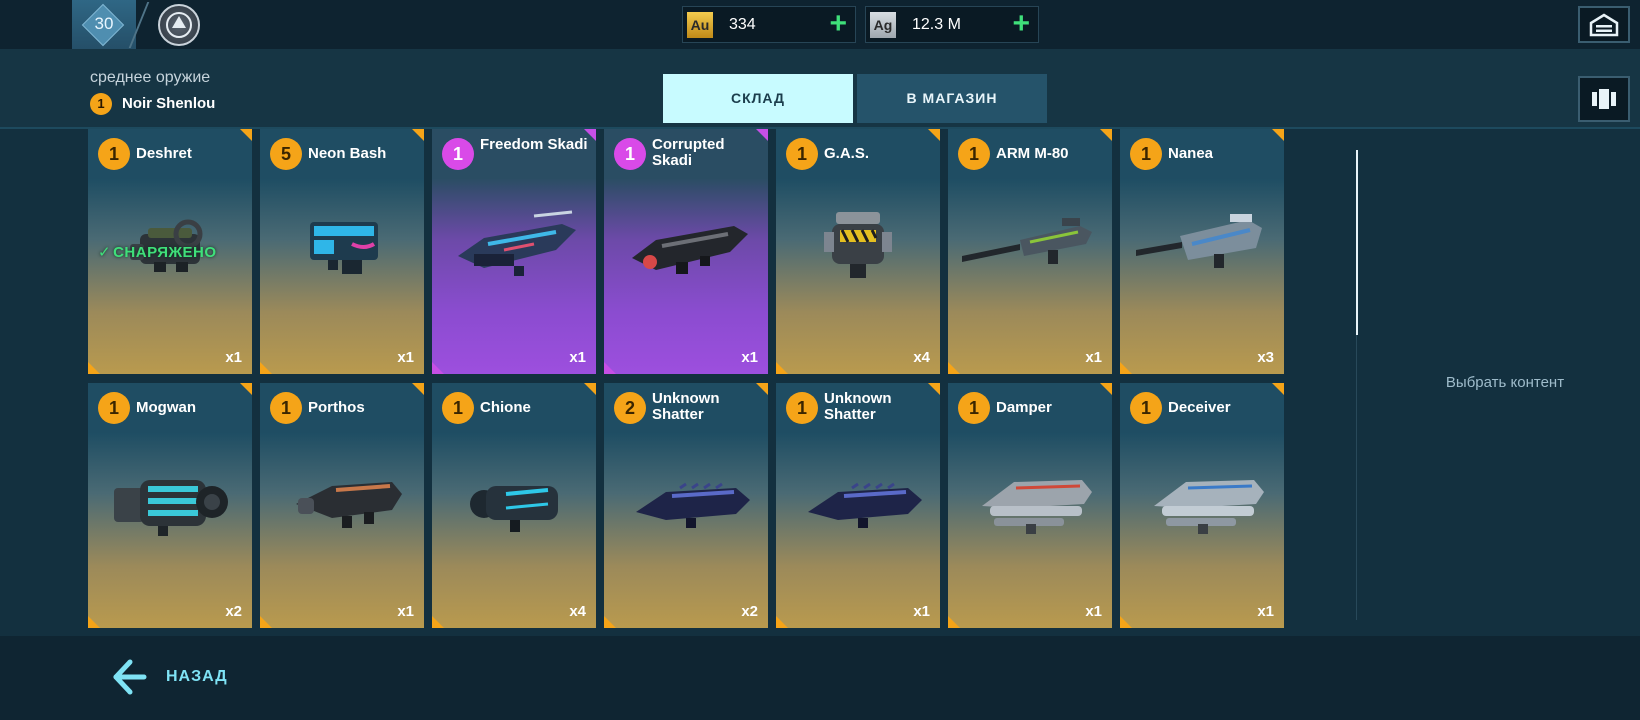 Image resolution: width=1640 pixels, height=720 pixels. Describe the element at coordinates (169, 103) in the screenshot. I see `pilot-name: Noir Shenlou` at that location.